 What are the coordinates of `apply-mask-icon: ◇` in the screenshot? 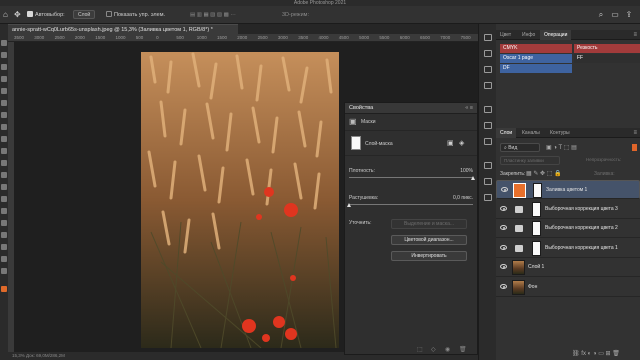 It's located at (433, 349).